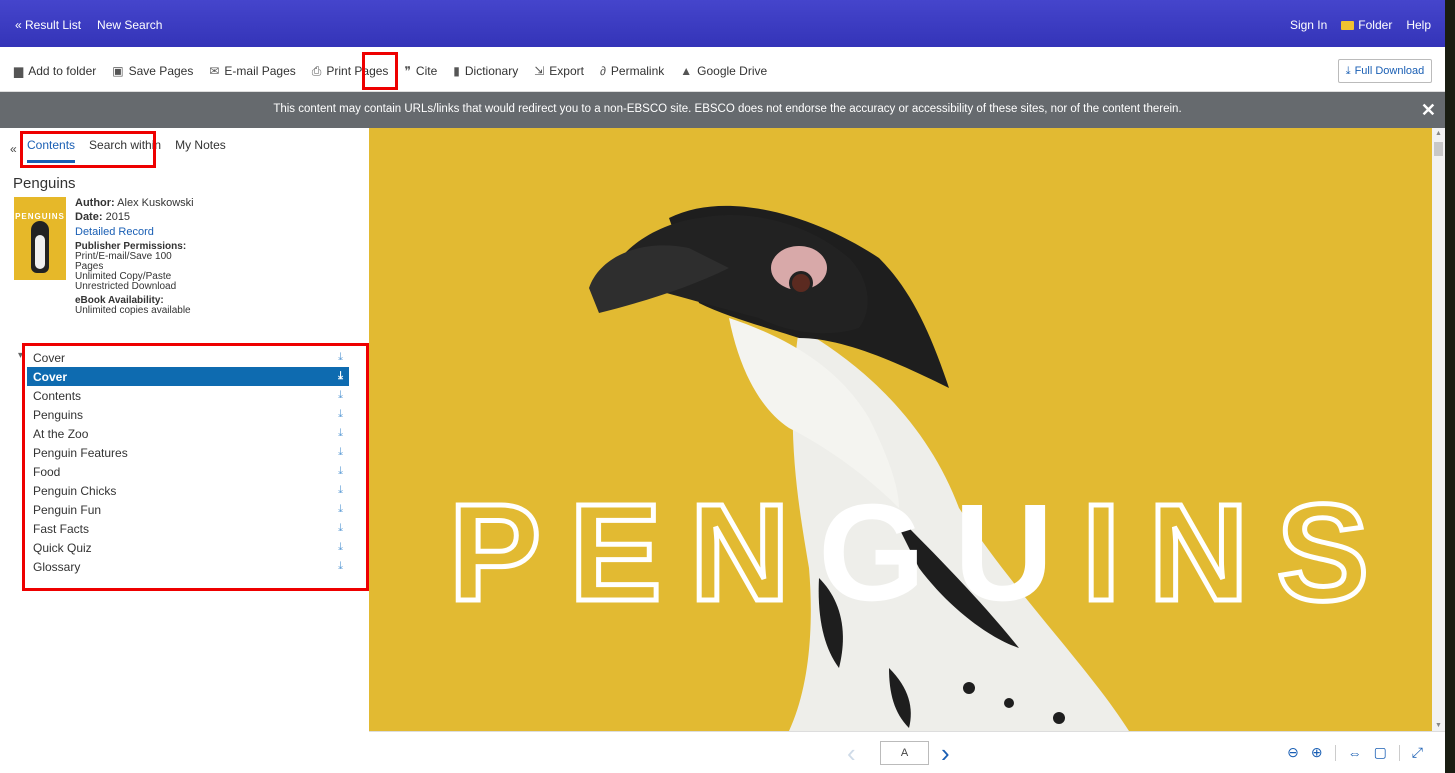 Image resolution: width=1455 pixels, height=773 pixels. Describe the element at coordinates (133, 310) in the screenshot. I see `availability-value: Unlimited copies available` at that location.